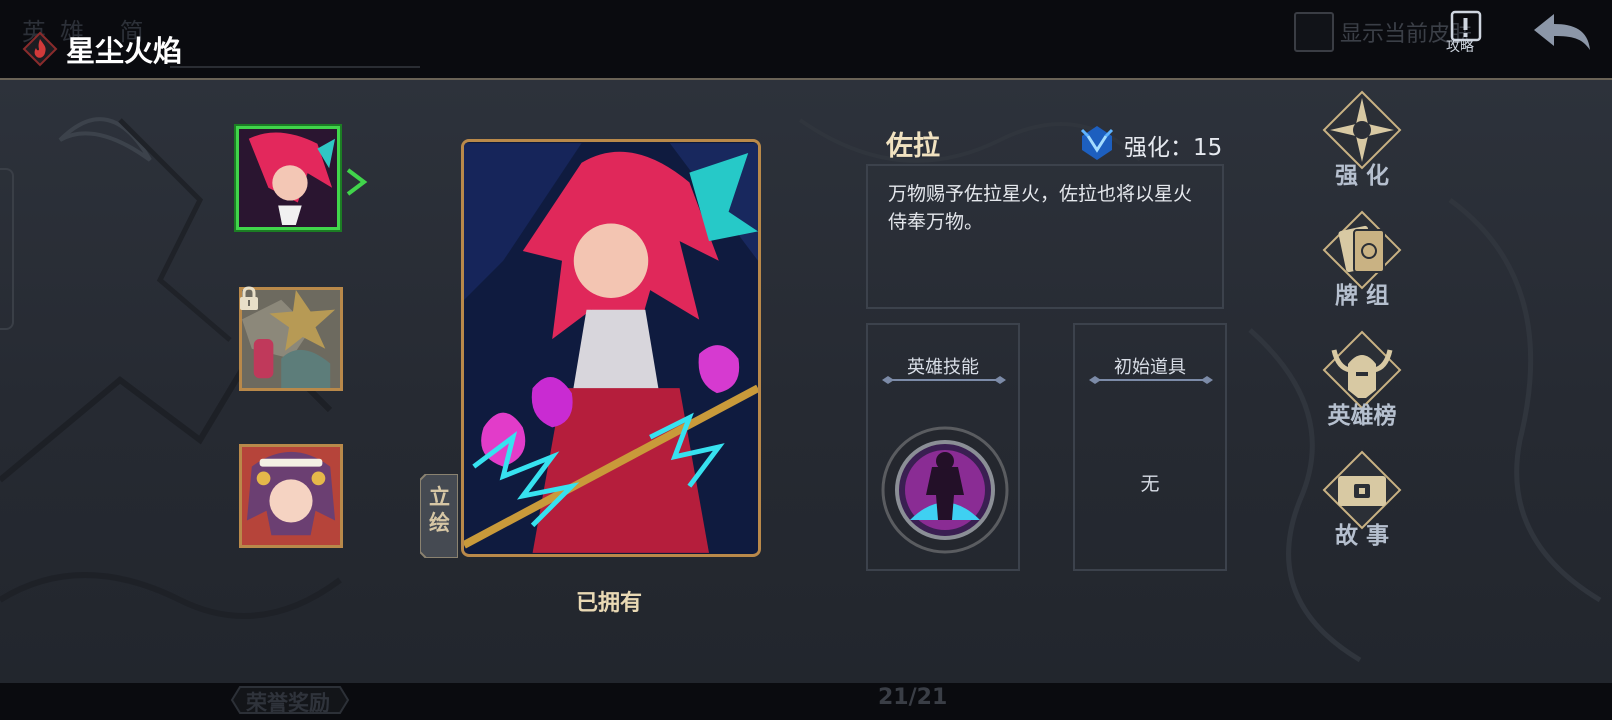 The image size is (1612, 720). Describe the element at coordinates (913, 146) in the screenshot. I see `hero-name: 佐拉` at that location.